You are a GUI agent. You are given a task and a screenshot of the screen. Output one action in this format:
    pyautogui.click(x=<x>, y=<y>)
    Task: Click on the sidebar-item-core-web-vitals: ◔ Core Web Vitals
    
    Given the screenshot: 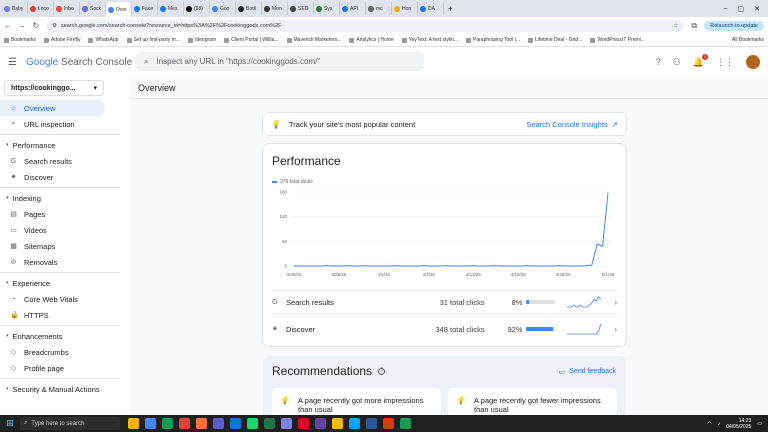 What is the action you would take?
    pyautogui.click(x=52, y=299)
    